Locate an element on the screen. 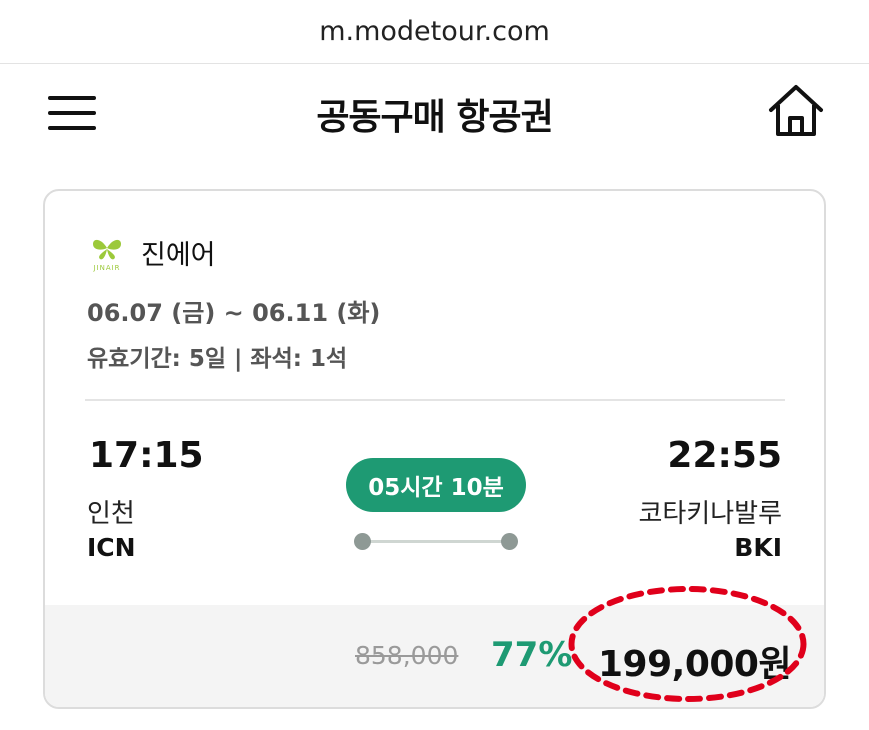 This screenshot has height=730, width=869. price-area: 858,000 77% 199,000원 is located at coordinates (434, 656).